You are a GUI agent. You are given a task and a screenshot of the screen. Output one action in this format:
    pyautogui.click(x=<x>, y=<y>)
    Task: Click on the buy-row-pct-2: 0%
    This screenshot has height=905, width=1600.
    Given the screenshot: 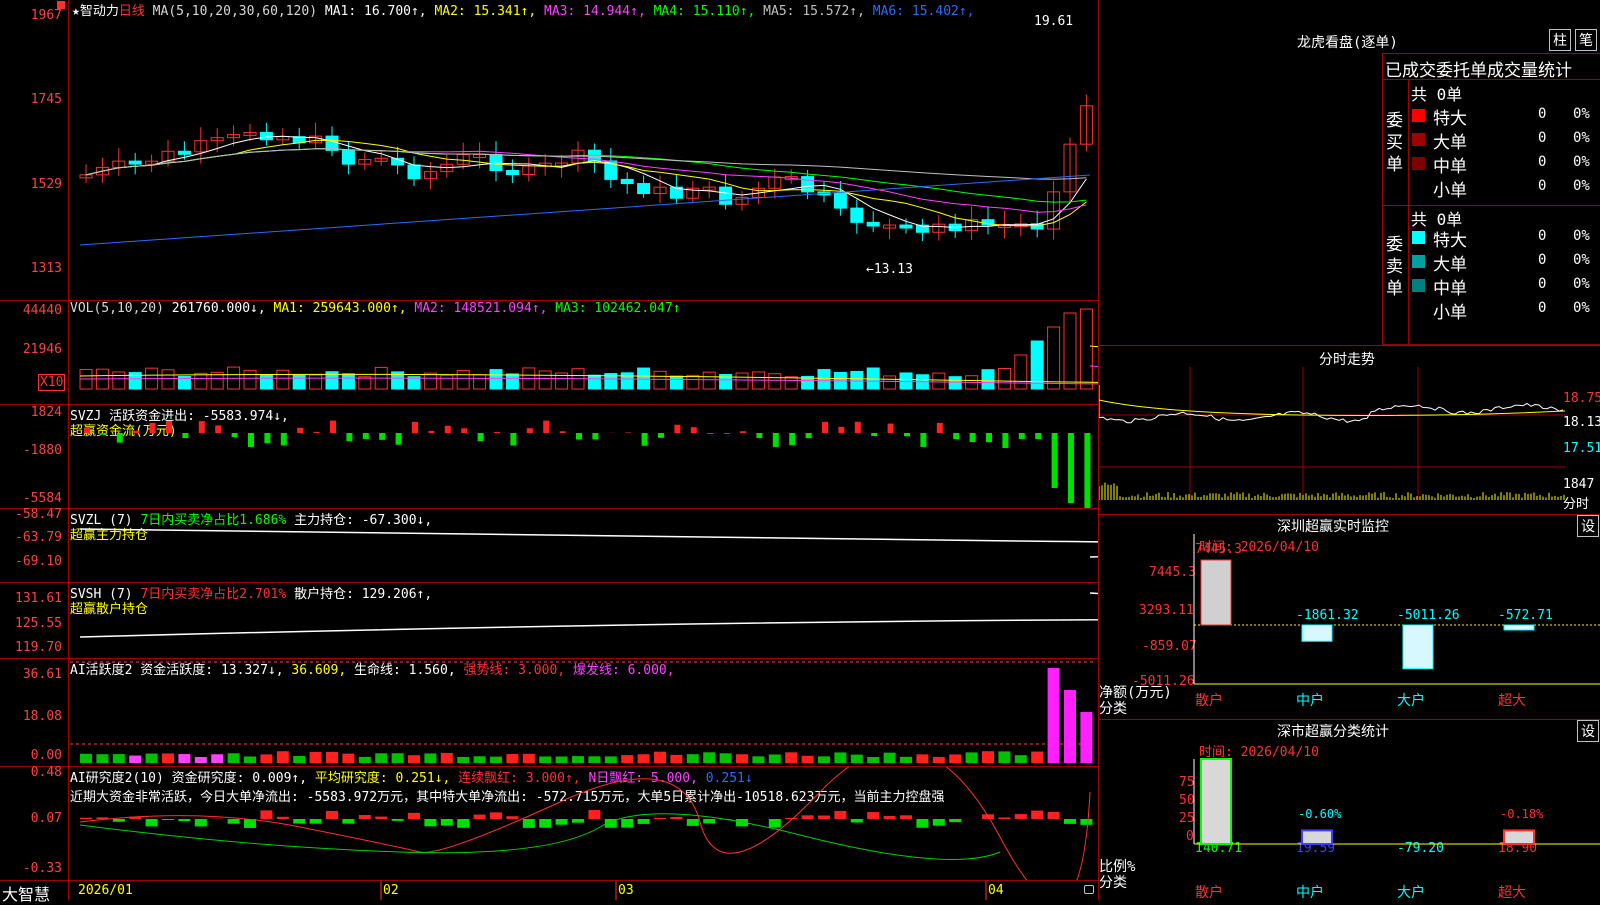 What is the action you would take?
    pyautogui.click(x=1581, y=162)
    